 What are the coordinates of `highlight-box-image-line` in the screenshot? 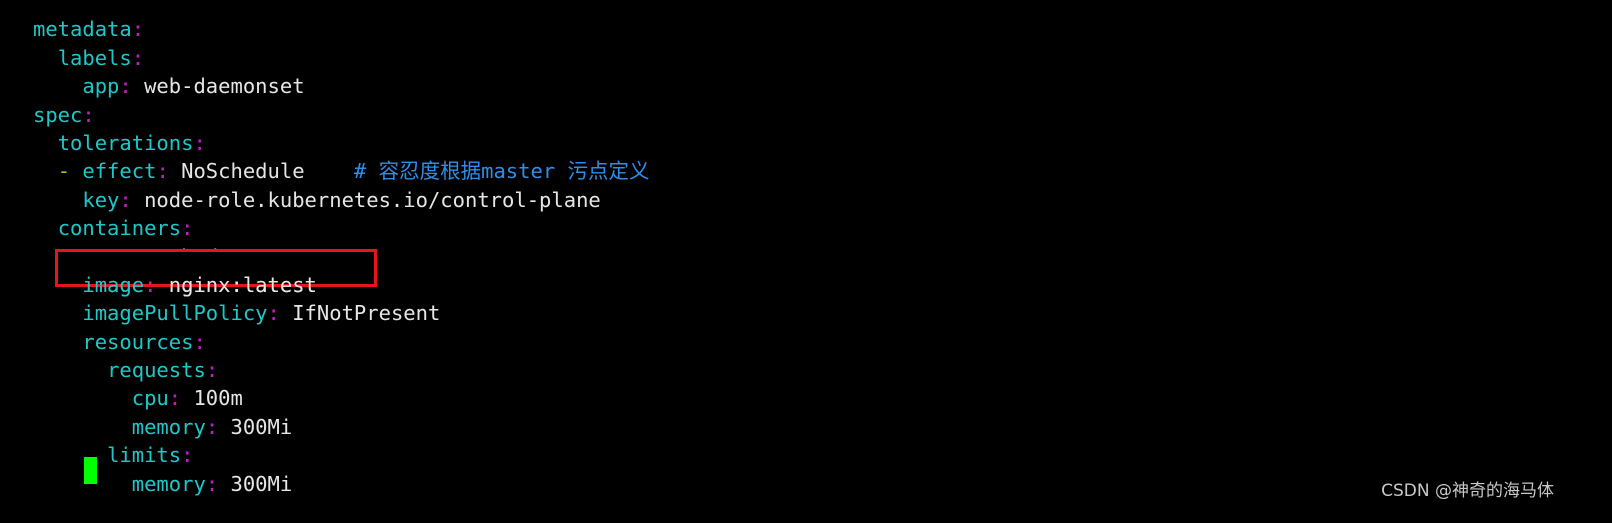 It's located at (216, 268).